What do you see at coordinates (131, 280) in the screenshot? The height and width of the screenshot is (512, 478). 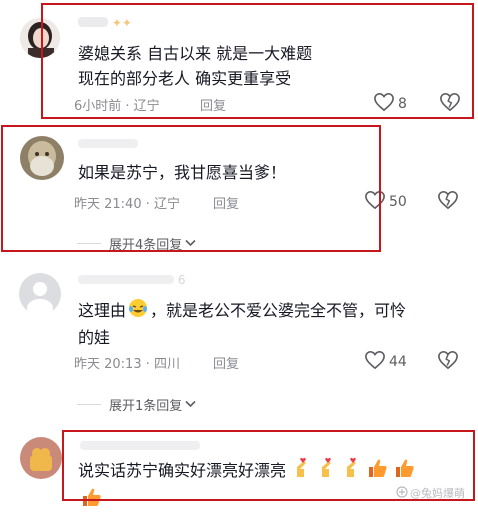 I see `username-blurred: 6` at bounding box center [131, 280].